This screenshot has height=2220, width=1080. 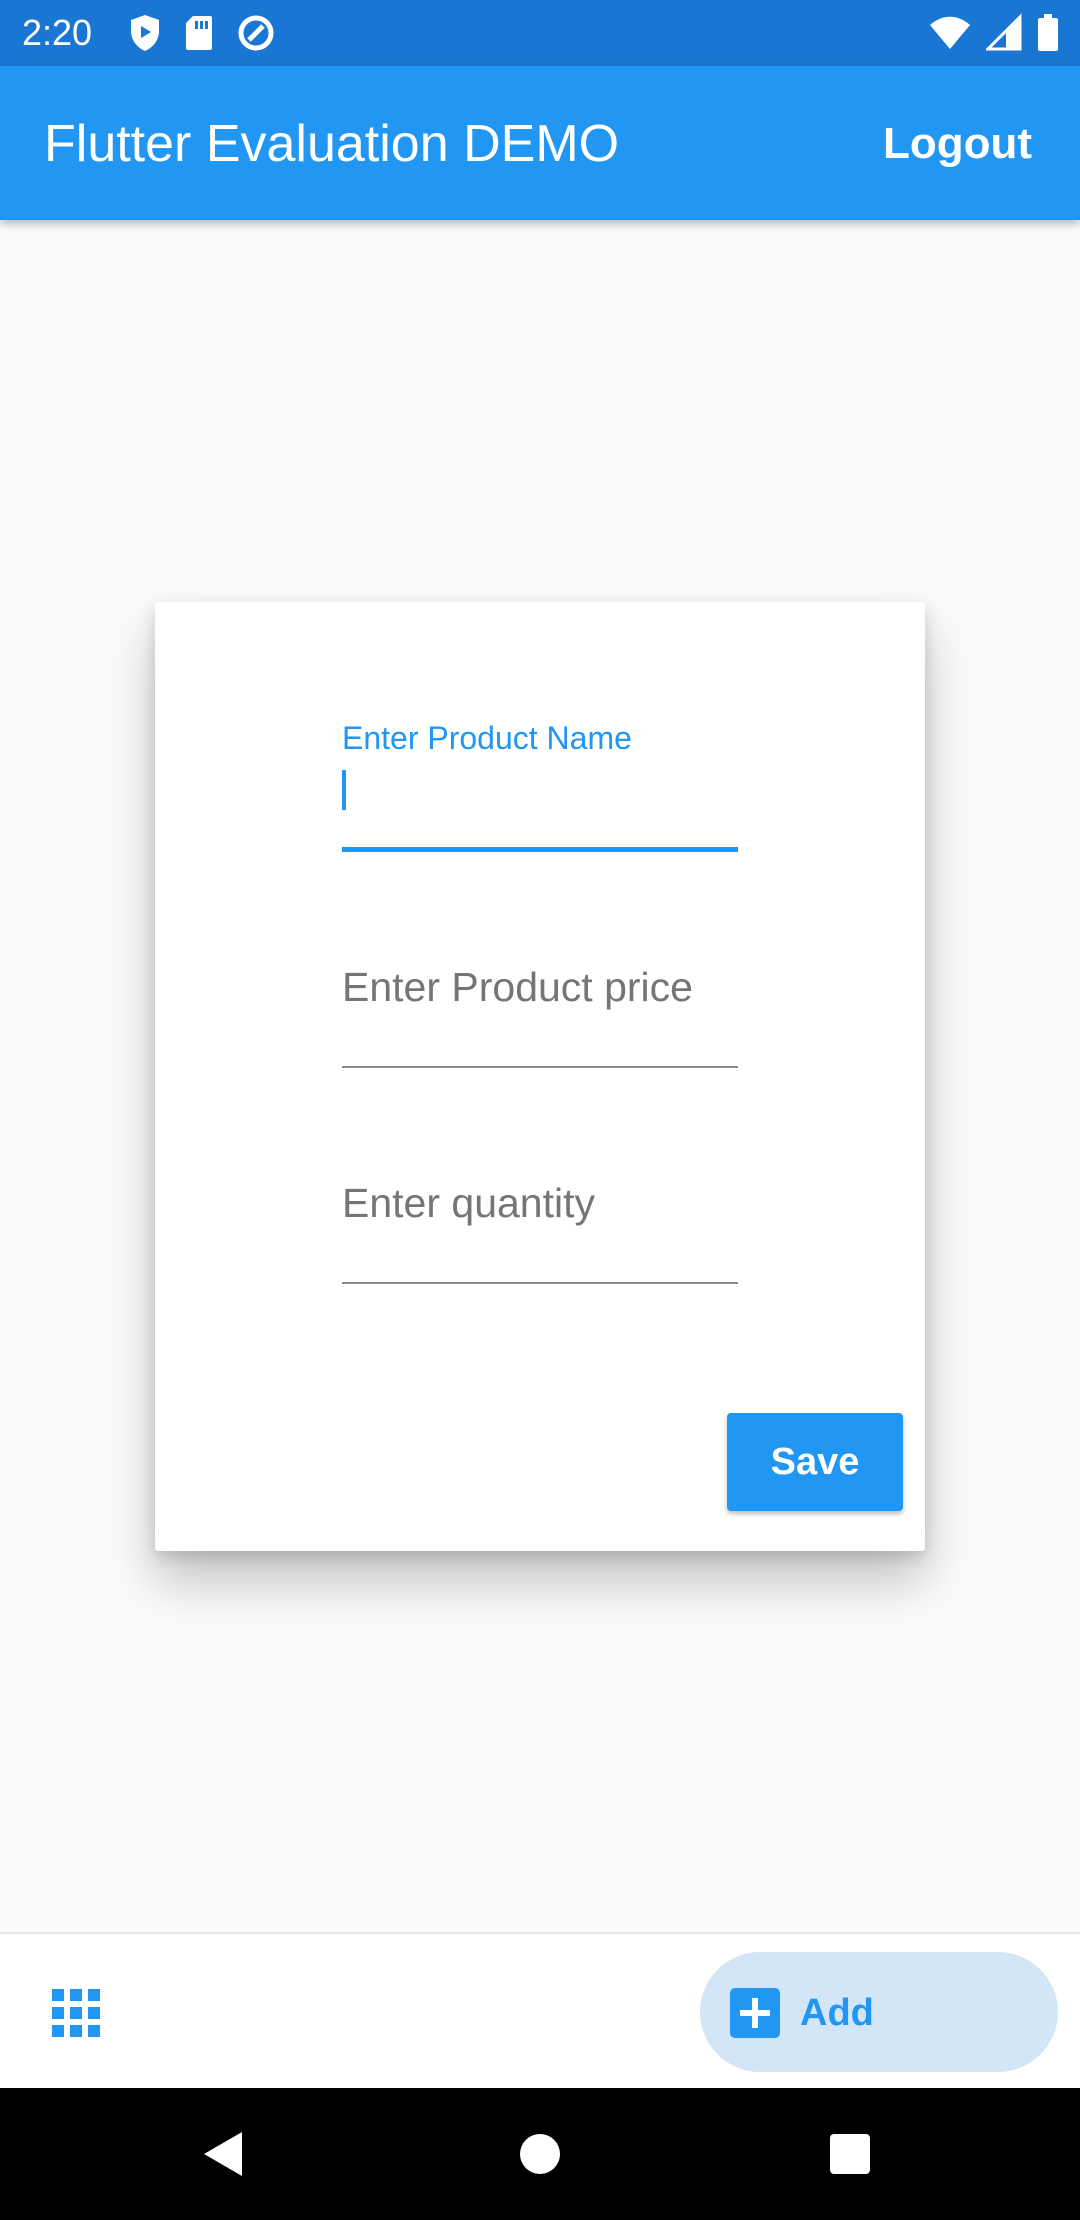 I want to click on product-name-underline, so click(x=540, y=849).